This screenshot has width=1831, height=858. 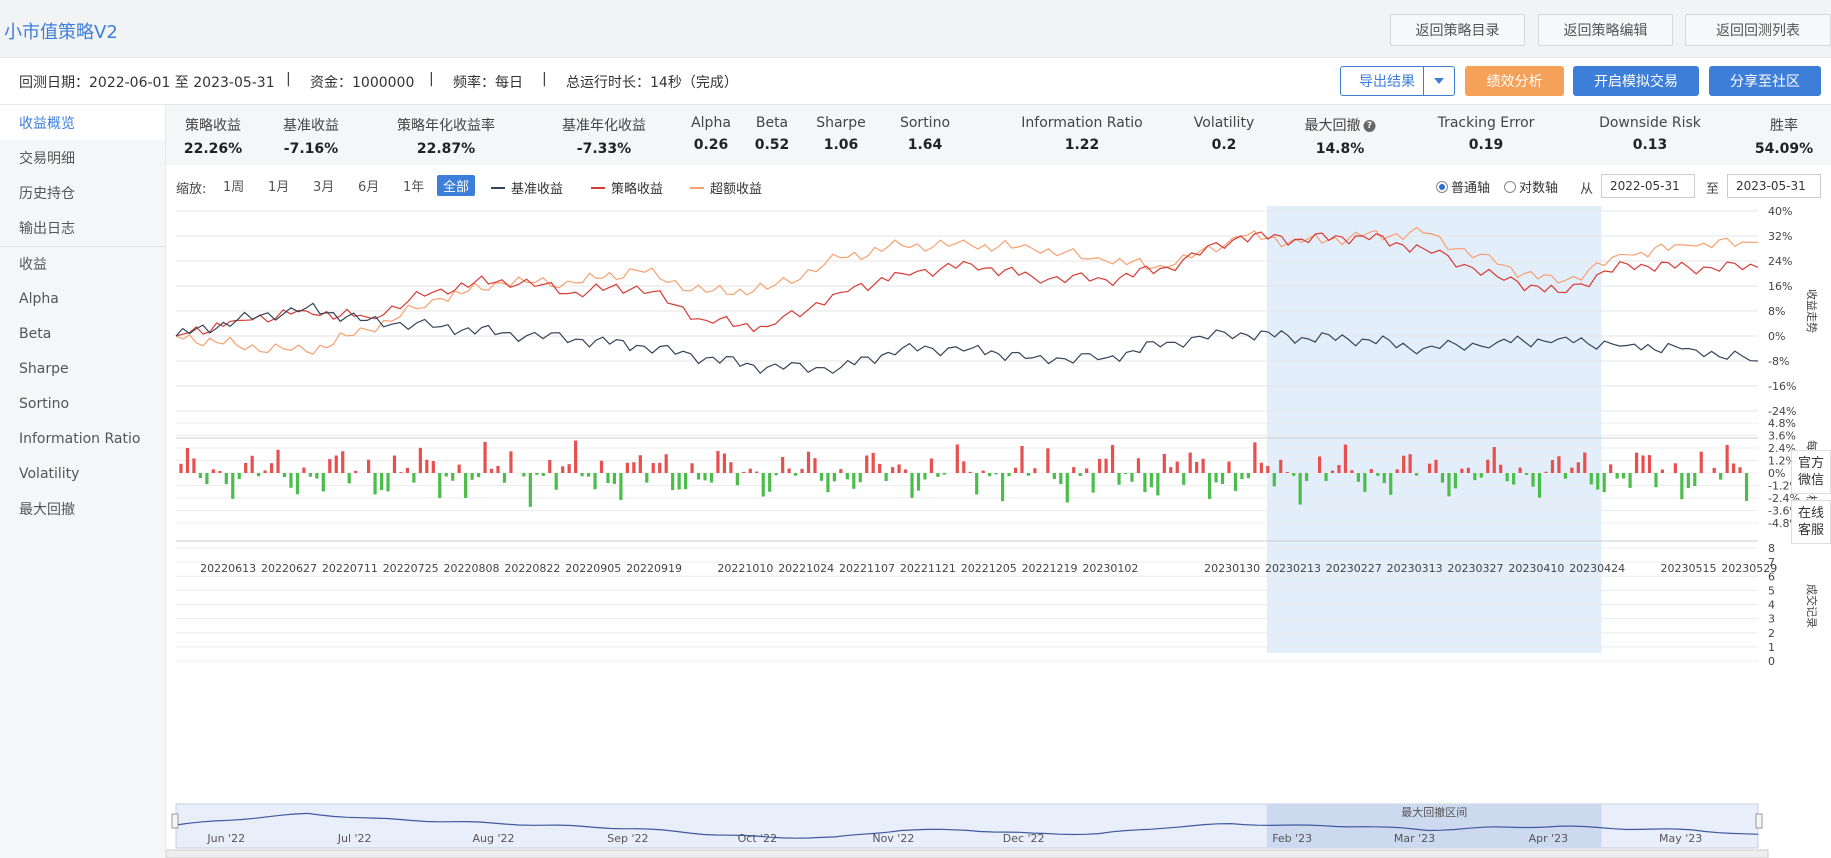 What do you see at coordinates (1434, 812) in the screenshot?
I see `navigator-band-label: 最大回撤区间` at bounding box center [1434, 812].